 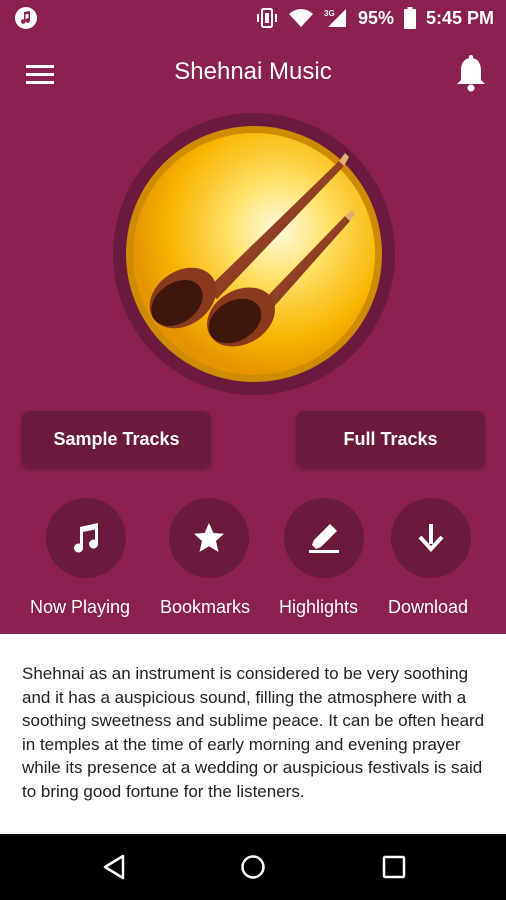 I want to click on battery-icon, so click(x=409, y=18).